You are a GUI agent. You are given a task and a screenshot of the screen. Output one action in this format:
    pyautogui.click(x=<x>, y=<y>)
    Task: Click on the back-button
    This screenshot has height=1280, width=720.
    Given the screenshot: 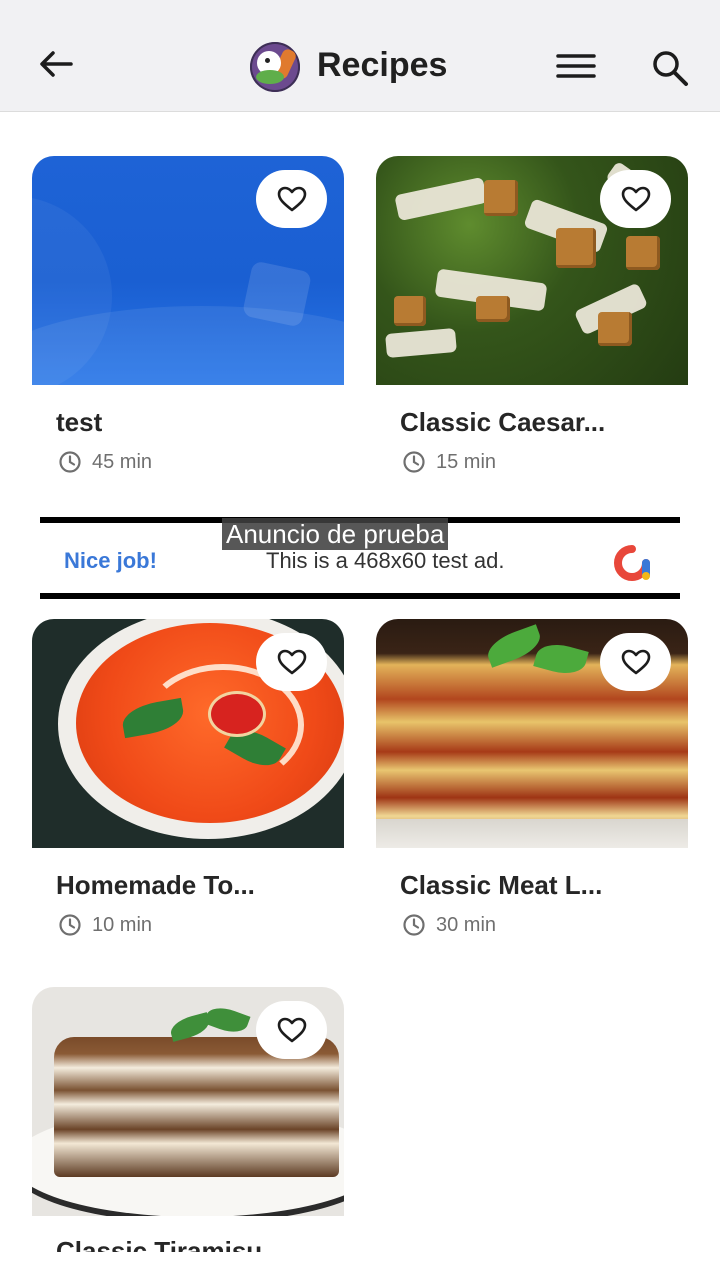 What is the action you would take?
    pyautogui.click(x=56, y=64)
    